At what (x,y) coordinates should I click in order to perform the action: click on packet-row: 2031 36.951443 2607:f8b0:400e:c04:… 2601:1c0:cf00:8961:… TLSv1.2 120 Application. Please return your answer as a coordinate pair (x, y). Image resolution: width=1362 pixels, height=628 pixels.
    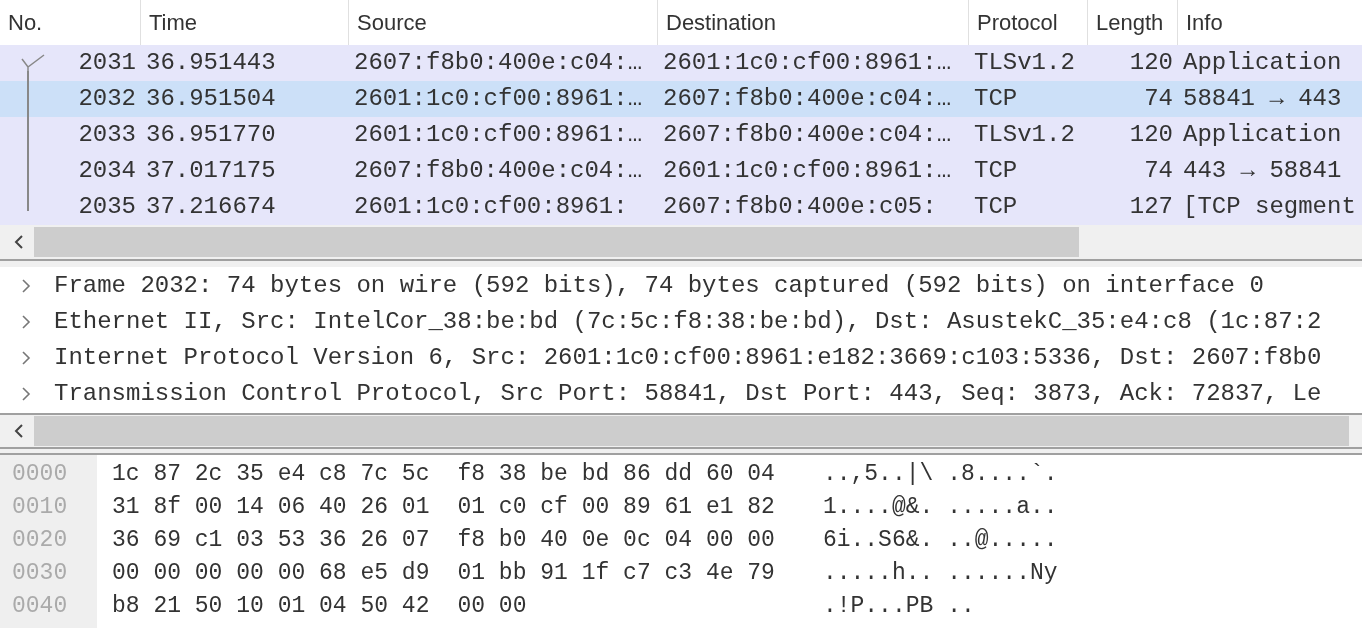
    Looking at the image, I should click on (681, 63).